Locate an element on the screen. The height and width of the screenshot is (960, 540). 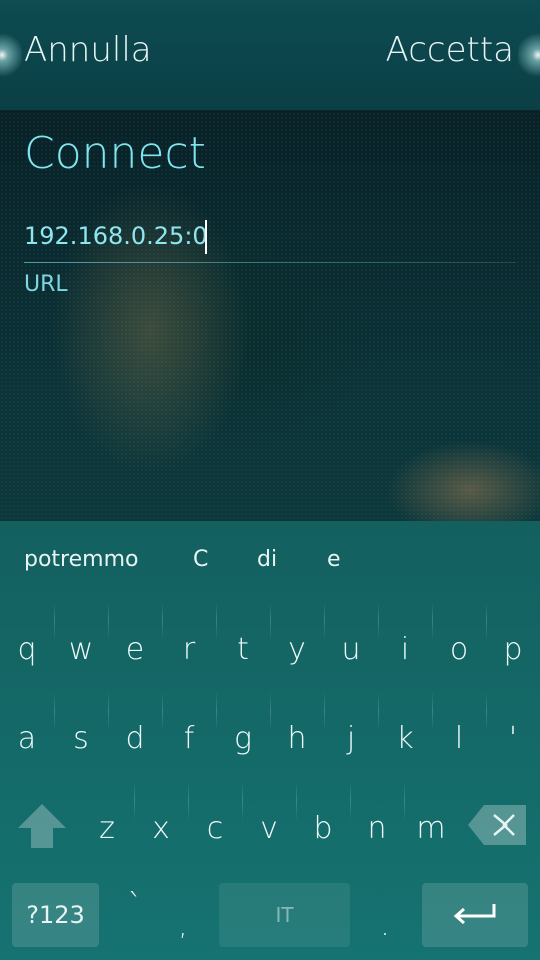
key-o: o is located at coordinates (459, 649).